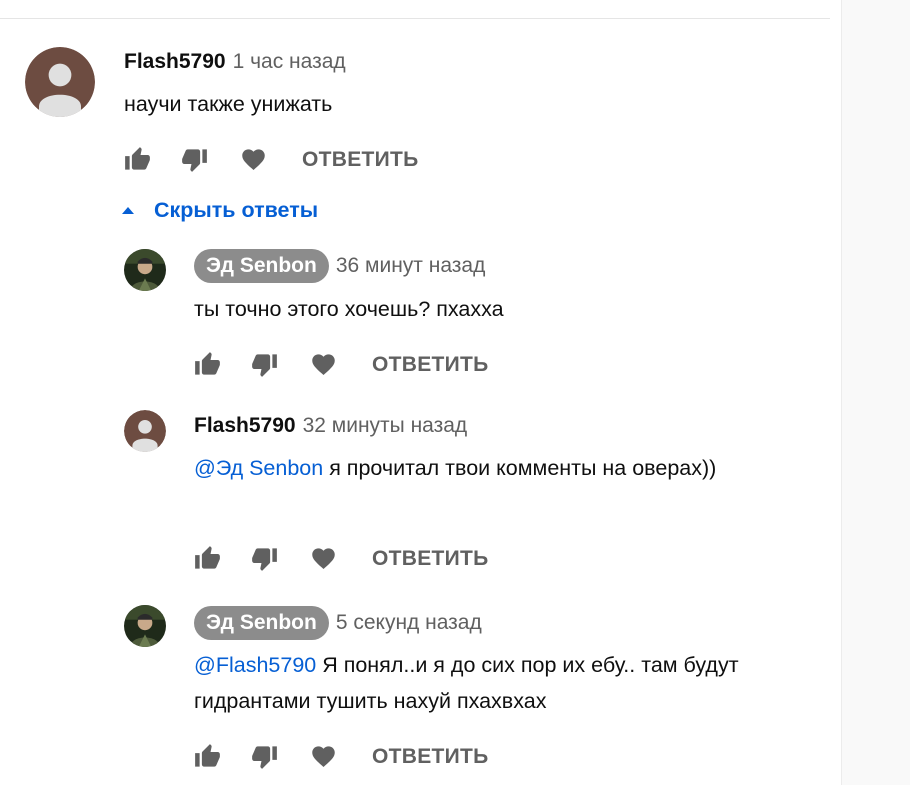 This screenshot has width=910, height=785. What do you see at coordinates (520, 468) in the screenshot?
I see `reply-body: я прочитал твои комменты на оверах))` at bounding box center [520, 468].